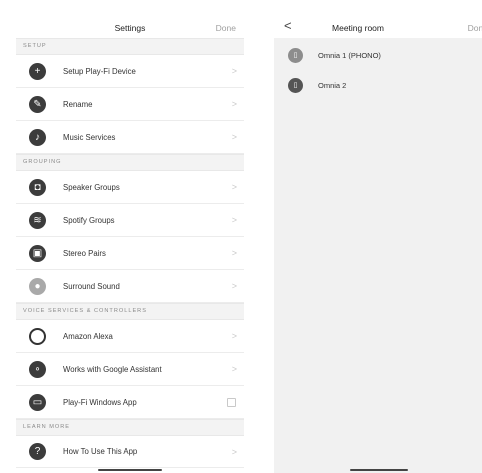  What do you see at coordinates (37, 402) in the screenshot?
I see `laptop-icon: ▭` at bounding box center [37, 402].